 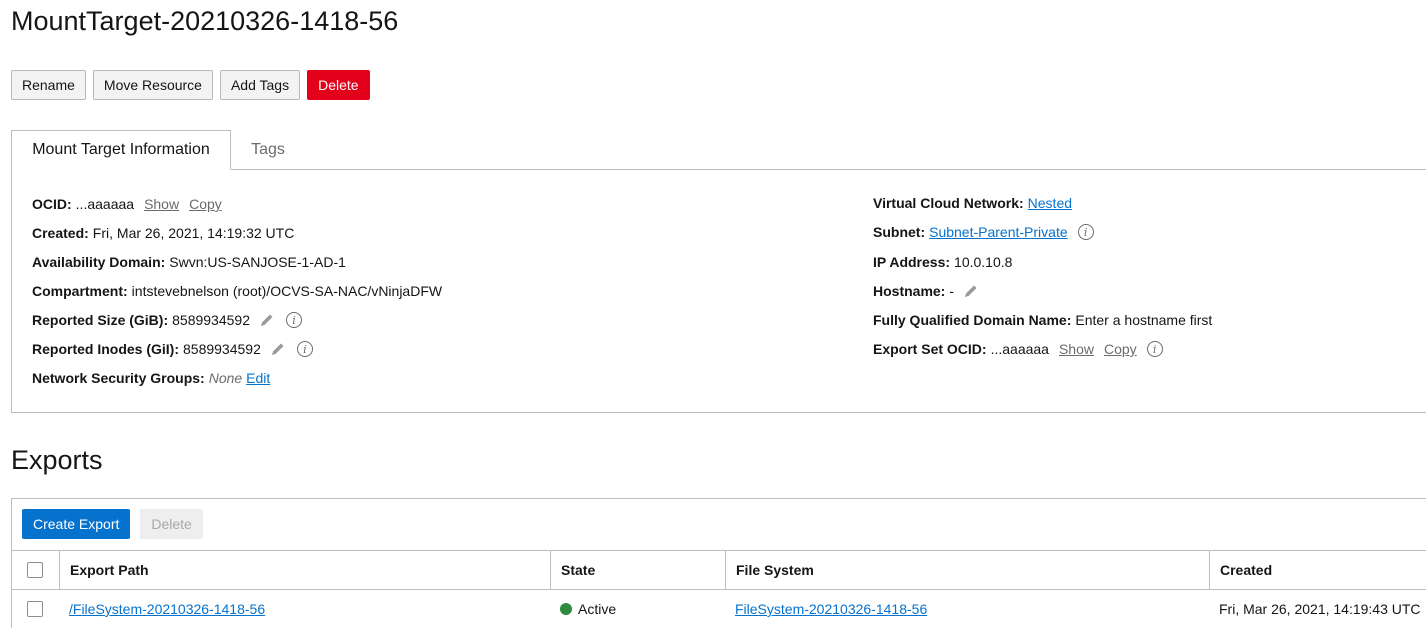 I want to click on reported-size-value: 8589934592, so click(x=211, y=320).